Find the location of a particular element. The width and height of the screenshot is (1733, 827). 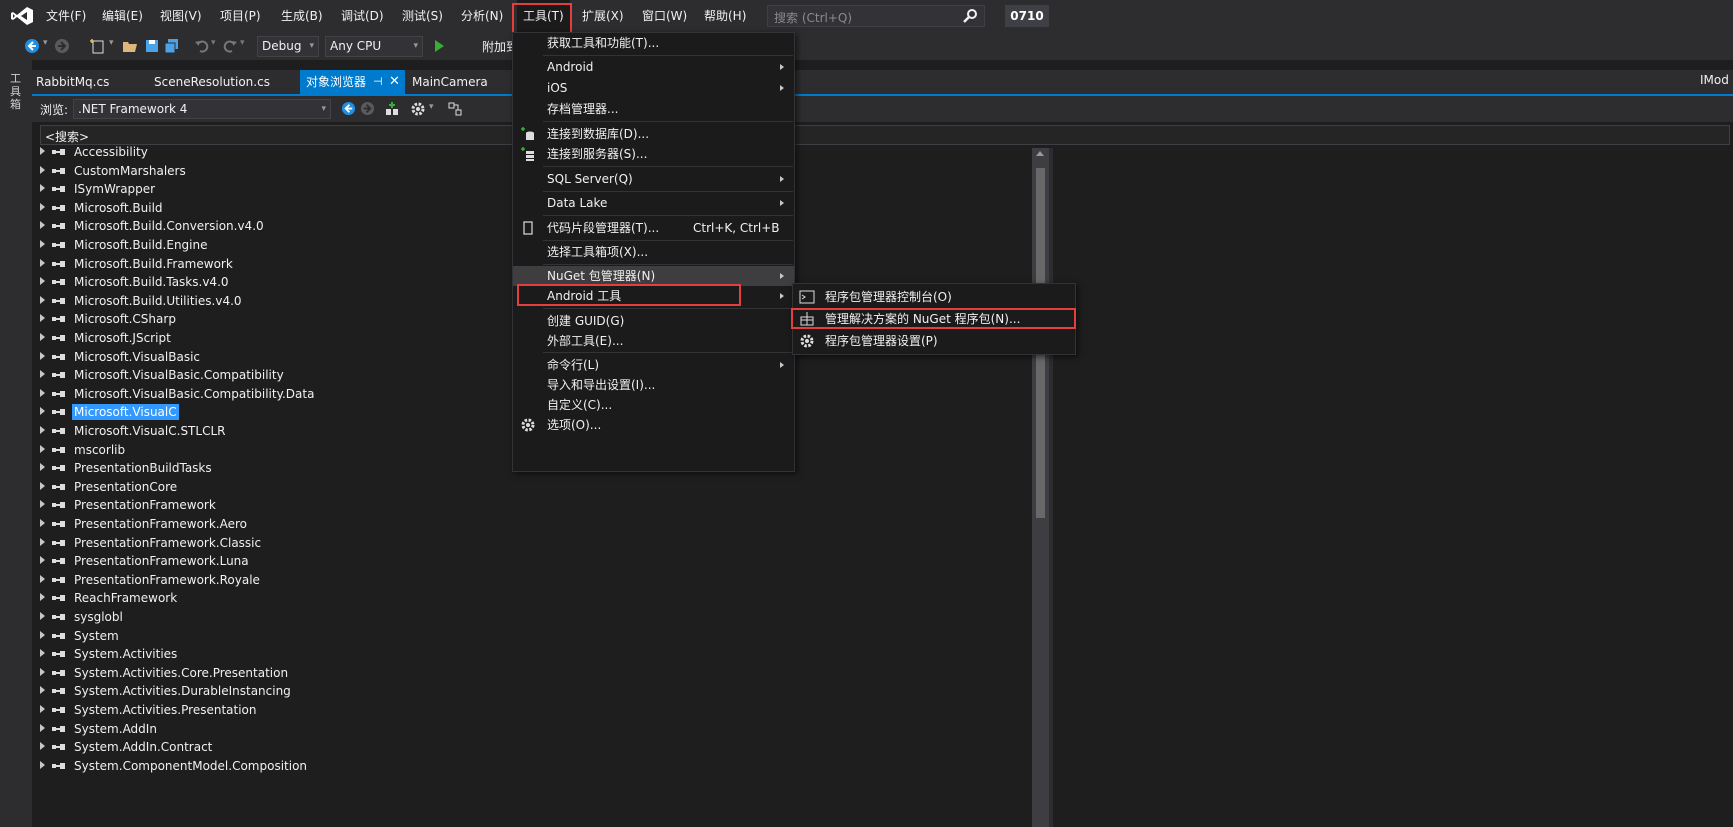

pin-icon: ⊣ is located at coordinates (378, 82).